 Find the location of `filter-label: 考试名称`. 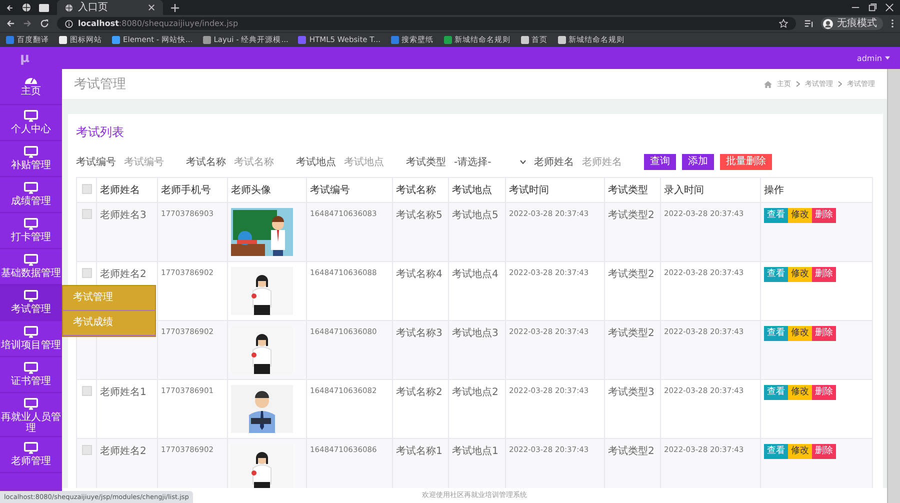

filter-label: 考试名称 is located at coordinates (206, 162).